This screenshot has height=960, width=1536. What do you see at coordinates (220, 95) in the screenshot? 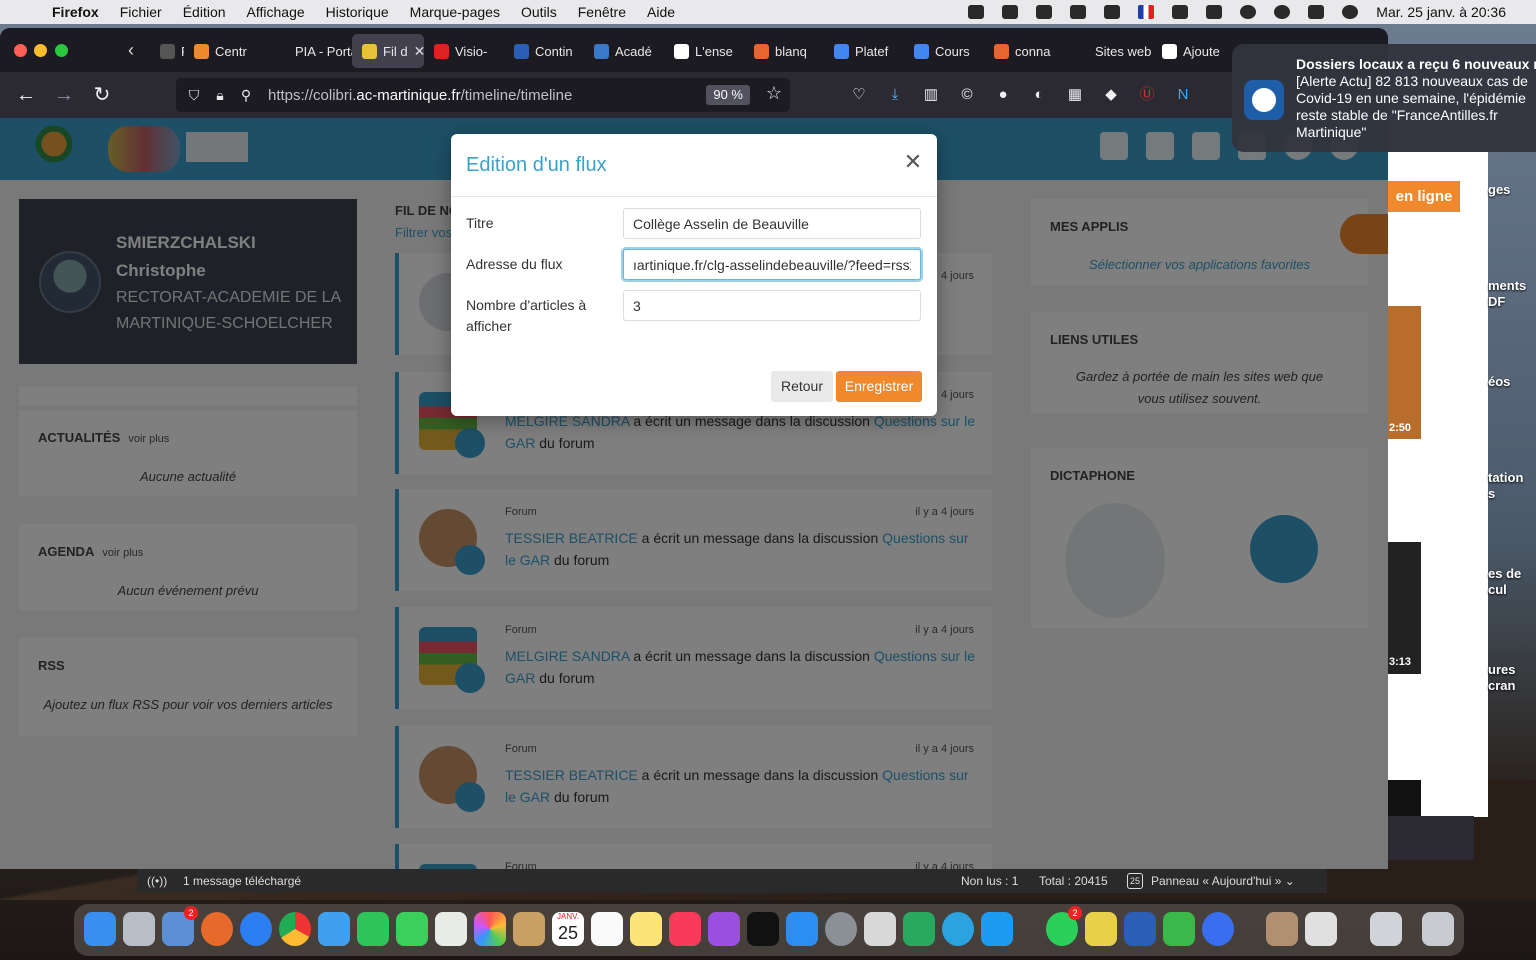
I see `lock-icon: 🔒︎` at bounding box center [220, 95].